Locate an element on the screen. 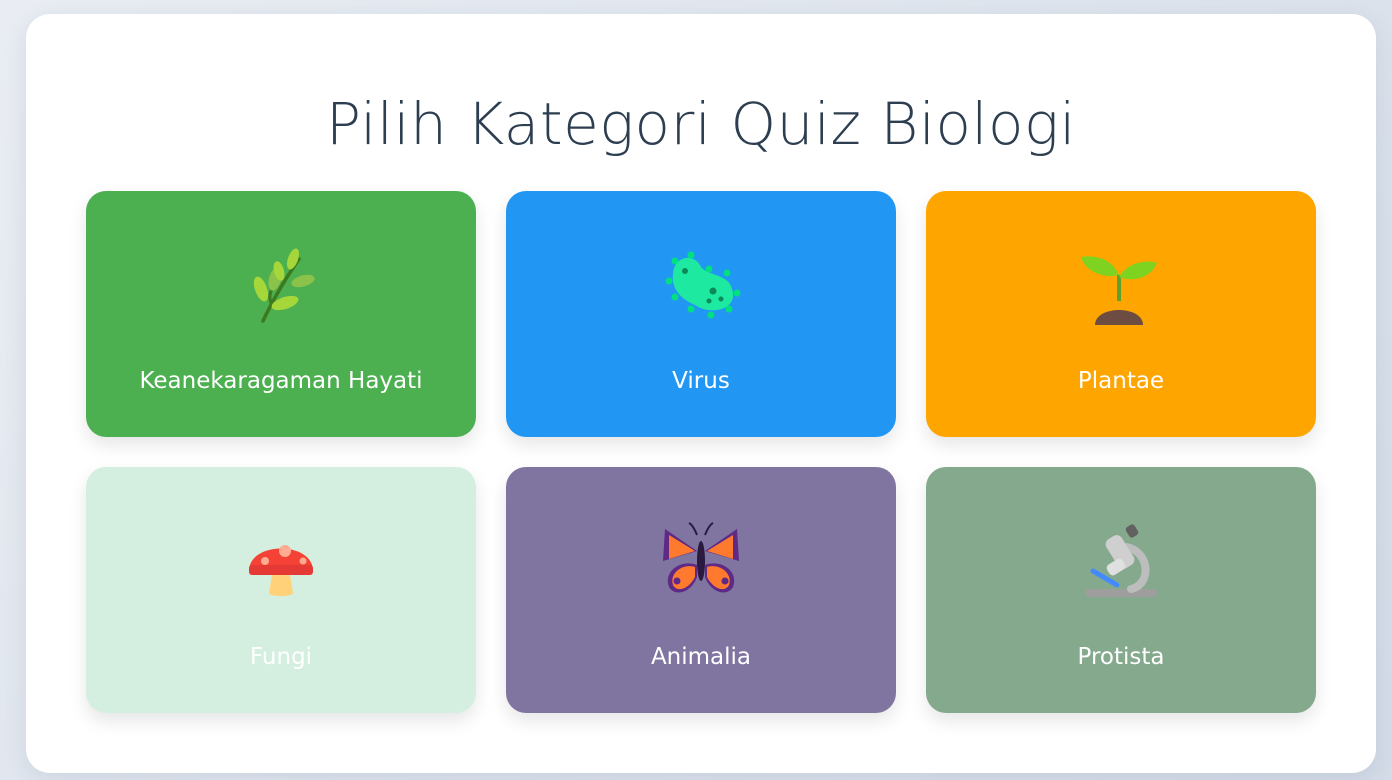 Image resolution: width=1392 pixels, height=780 pixels. category-label: Plantae is located at coordinates (1121, 381).